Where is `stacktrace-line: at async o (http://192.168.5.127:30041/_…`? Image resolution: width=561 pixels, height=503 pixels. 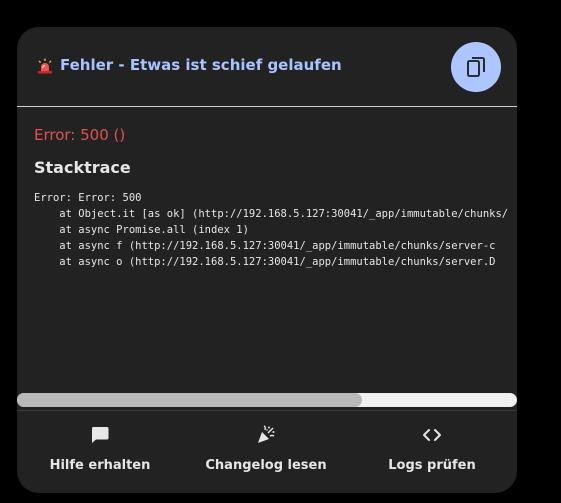 stacktrace-line: at async o (http://192.168.5.127:30041/_… is located at coordinates (265, 262).